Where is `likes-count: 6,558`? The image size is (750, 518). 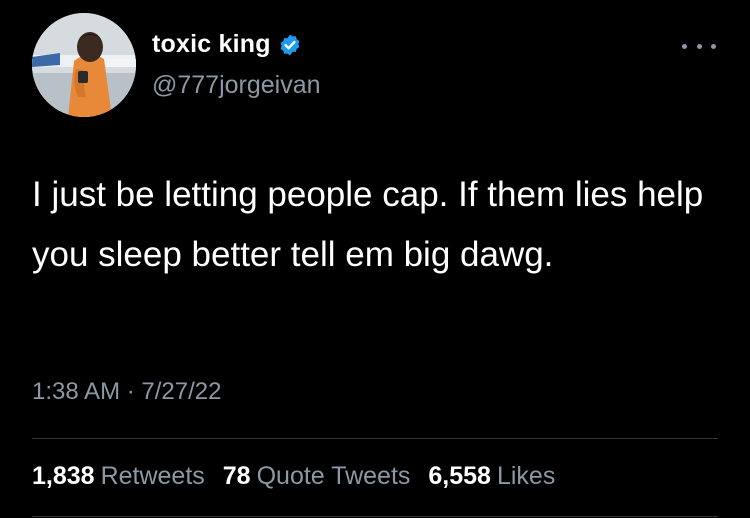 likes-count: 6,558 is located at coordinates (459, 476).